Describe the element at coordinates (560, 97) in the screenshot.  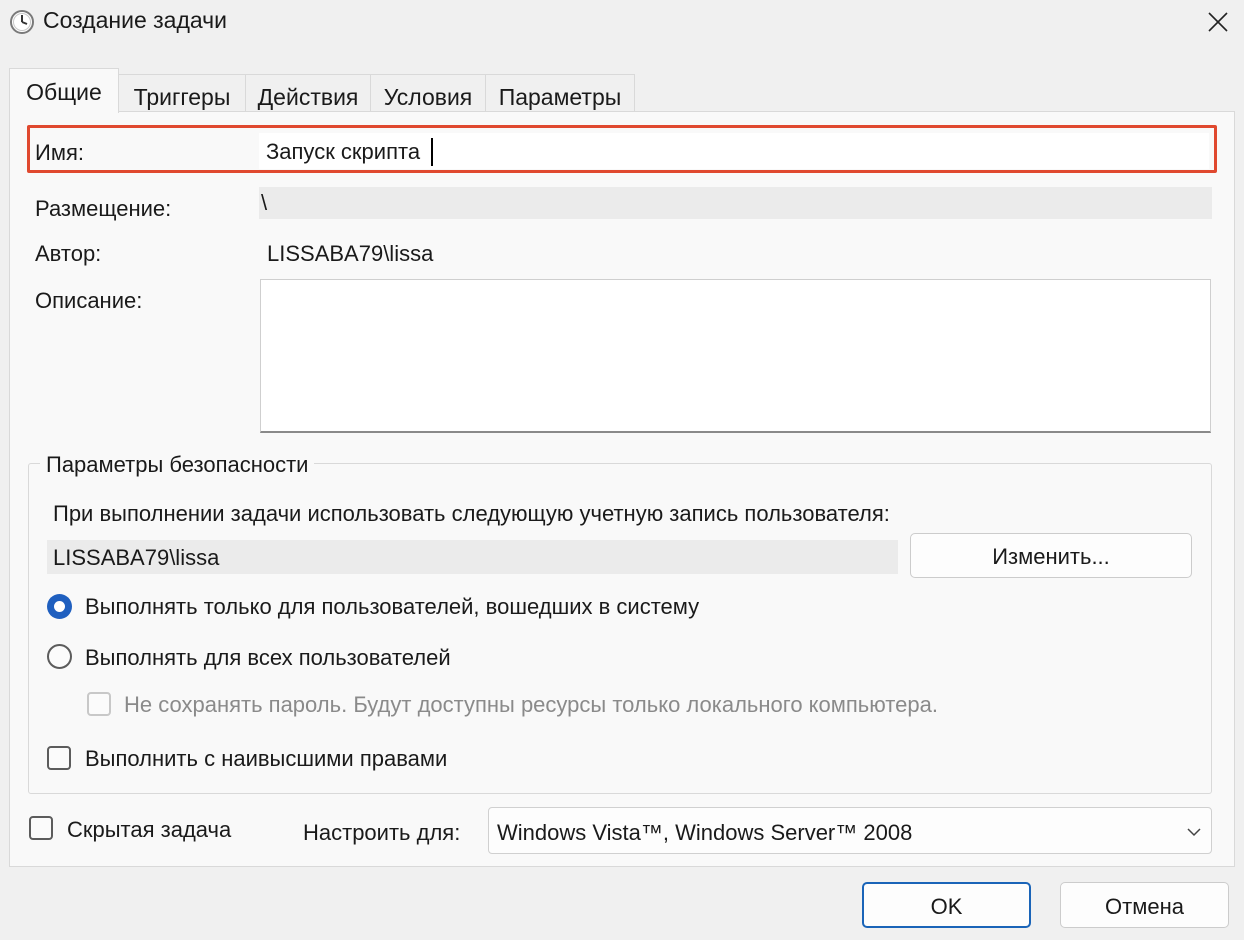
I see `tab-settings-label: Параметры` at that location.